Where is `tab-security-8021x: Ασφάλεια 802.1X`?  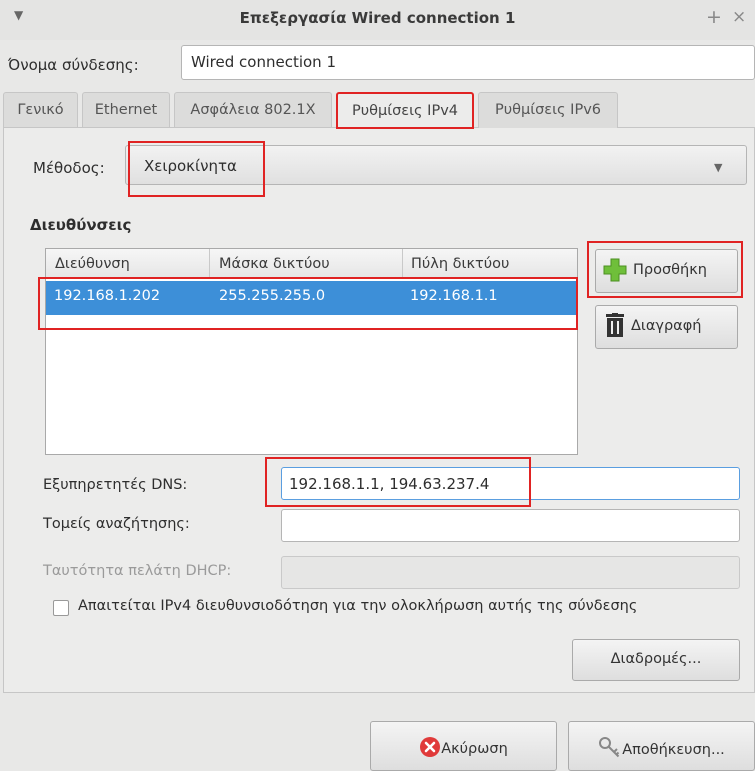
tab-security-8021x: Ασφάλεια 802.1X is located at coordinates (253, 110).